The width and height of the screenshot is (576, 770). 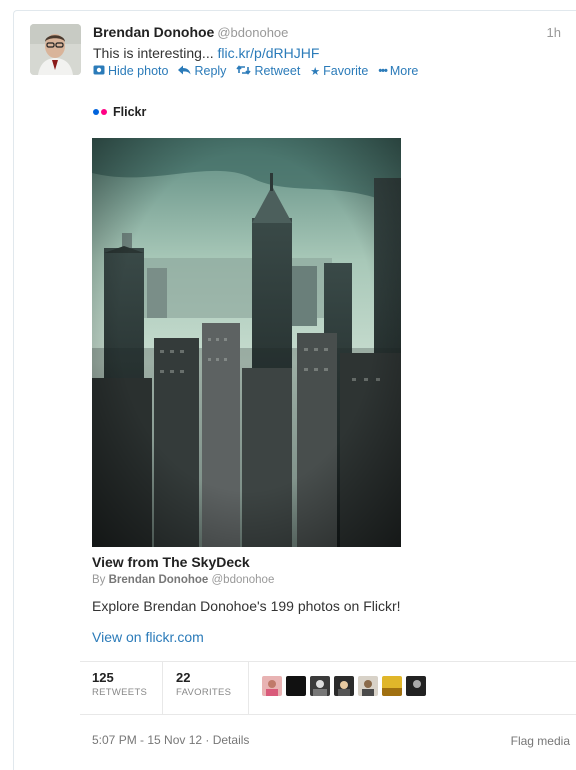 I want to click on tweet-link: flic.kr/p/dRHJHF, so click(x=269, y=53).